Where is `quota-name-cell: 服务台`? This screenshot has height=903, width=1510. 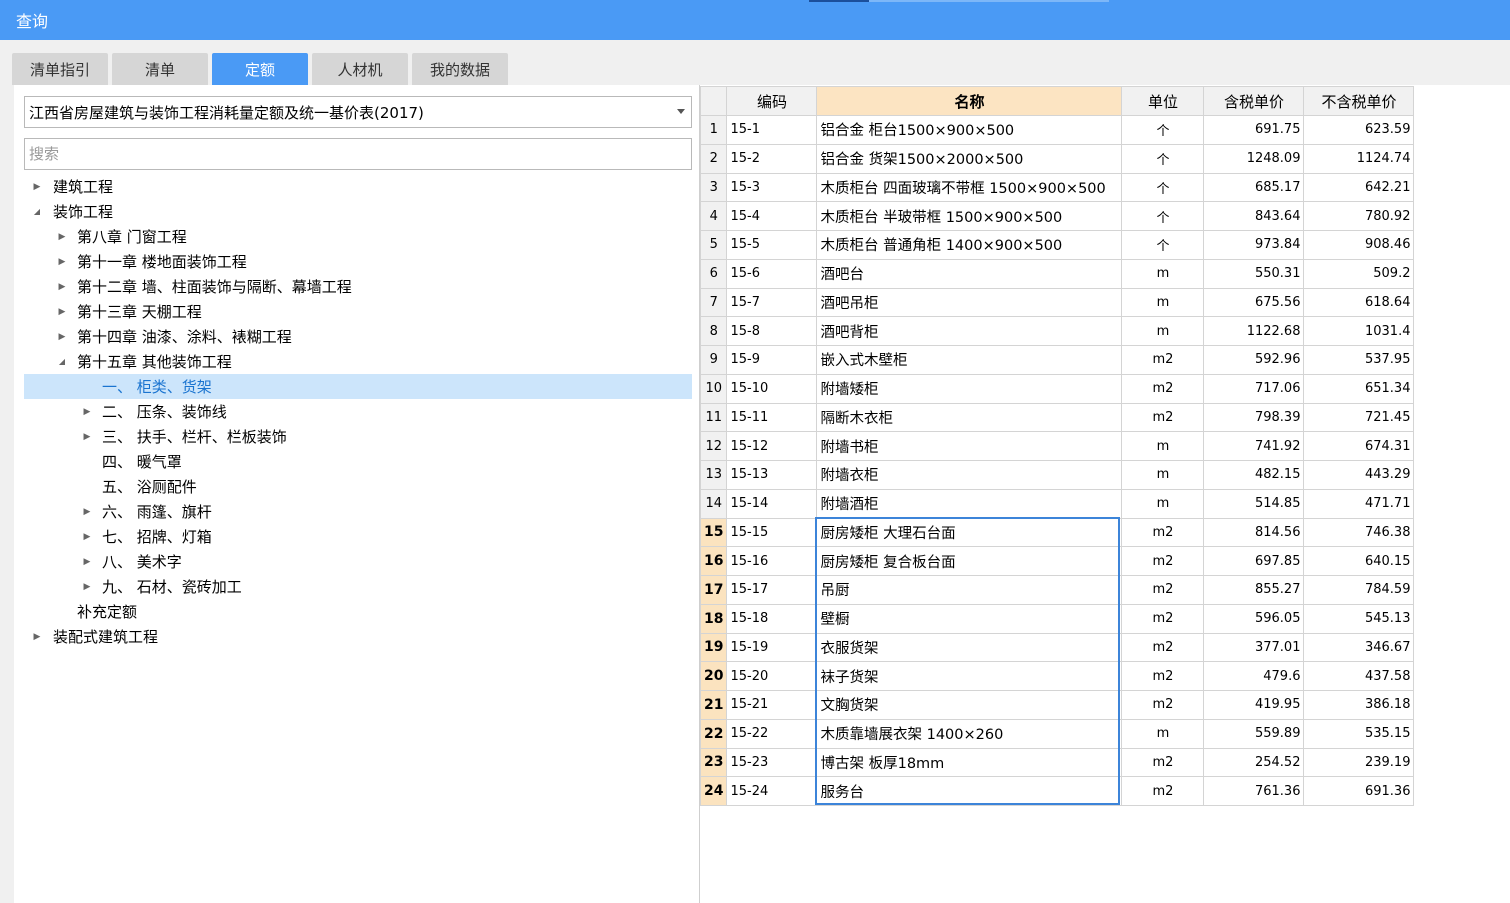 quota-name-cell: 服务台 is located at coordinates (969, 791).